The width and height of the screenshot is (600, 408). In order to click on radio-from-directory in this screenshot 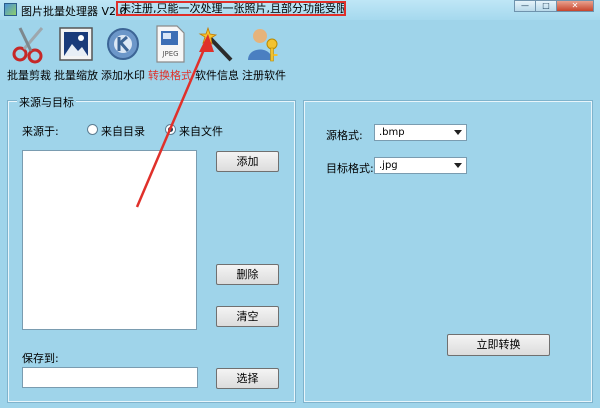, I will do `click(92, 129)`.